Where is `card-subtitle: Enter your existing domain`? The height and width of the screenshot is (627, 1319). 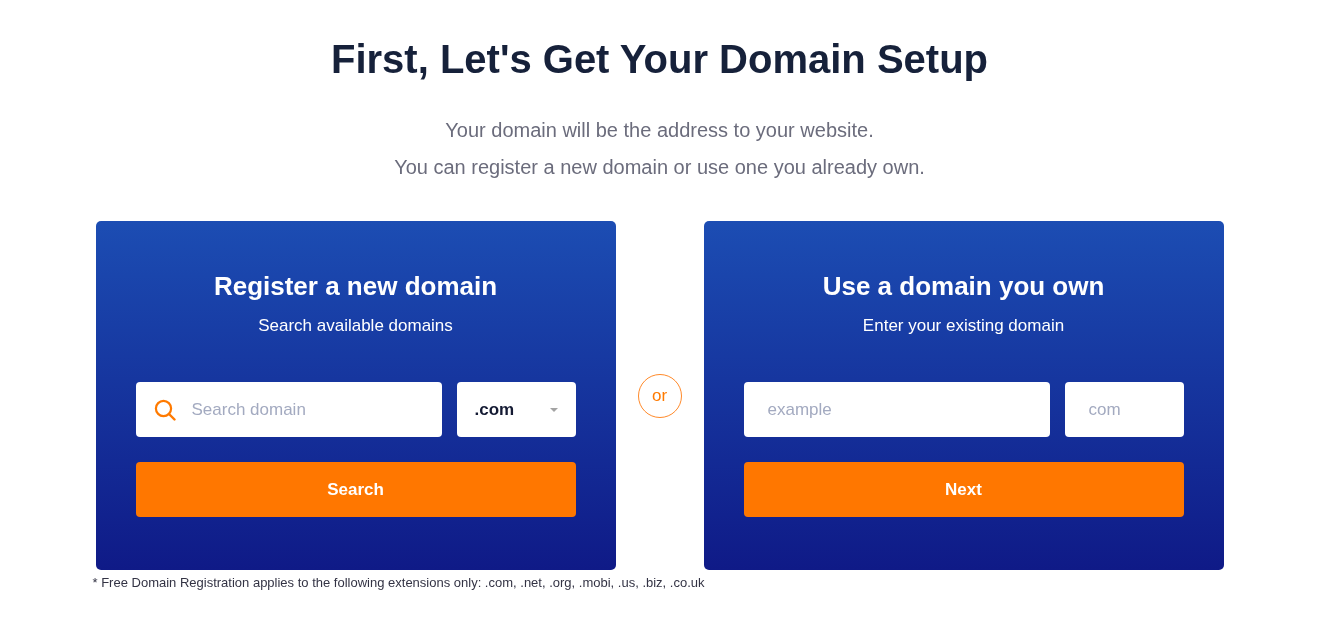 card-subtitle: Enter your existing domain is located at coordinates (963, 326).